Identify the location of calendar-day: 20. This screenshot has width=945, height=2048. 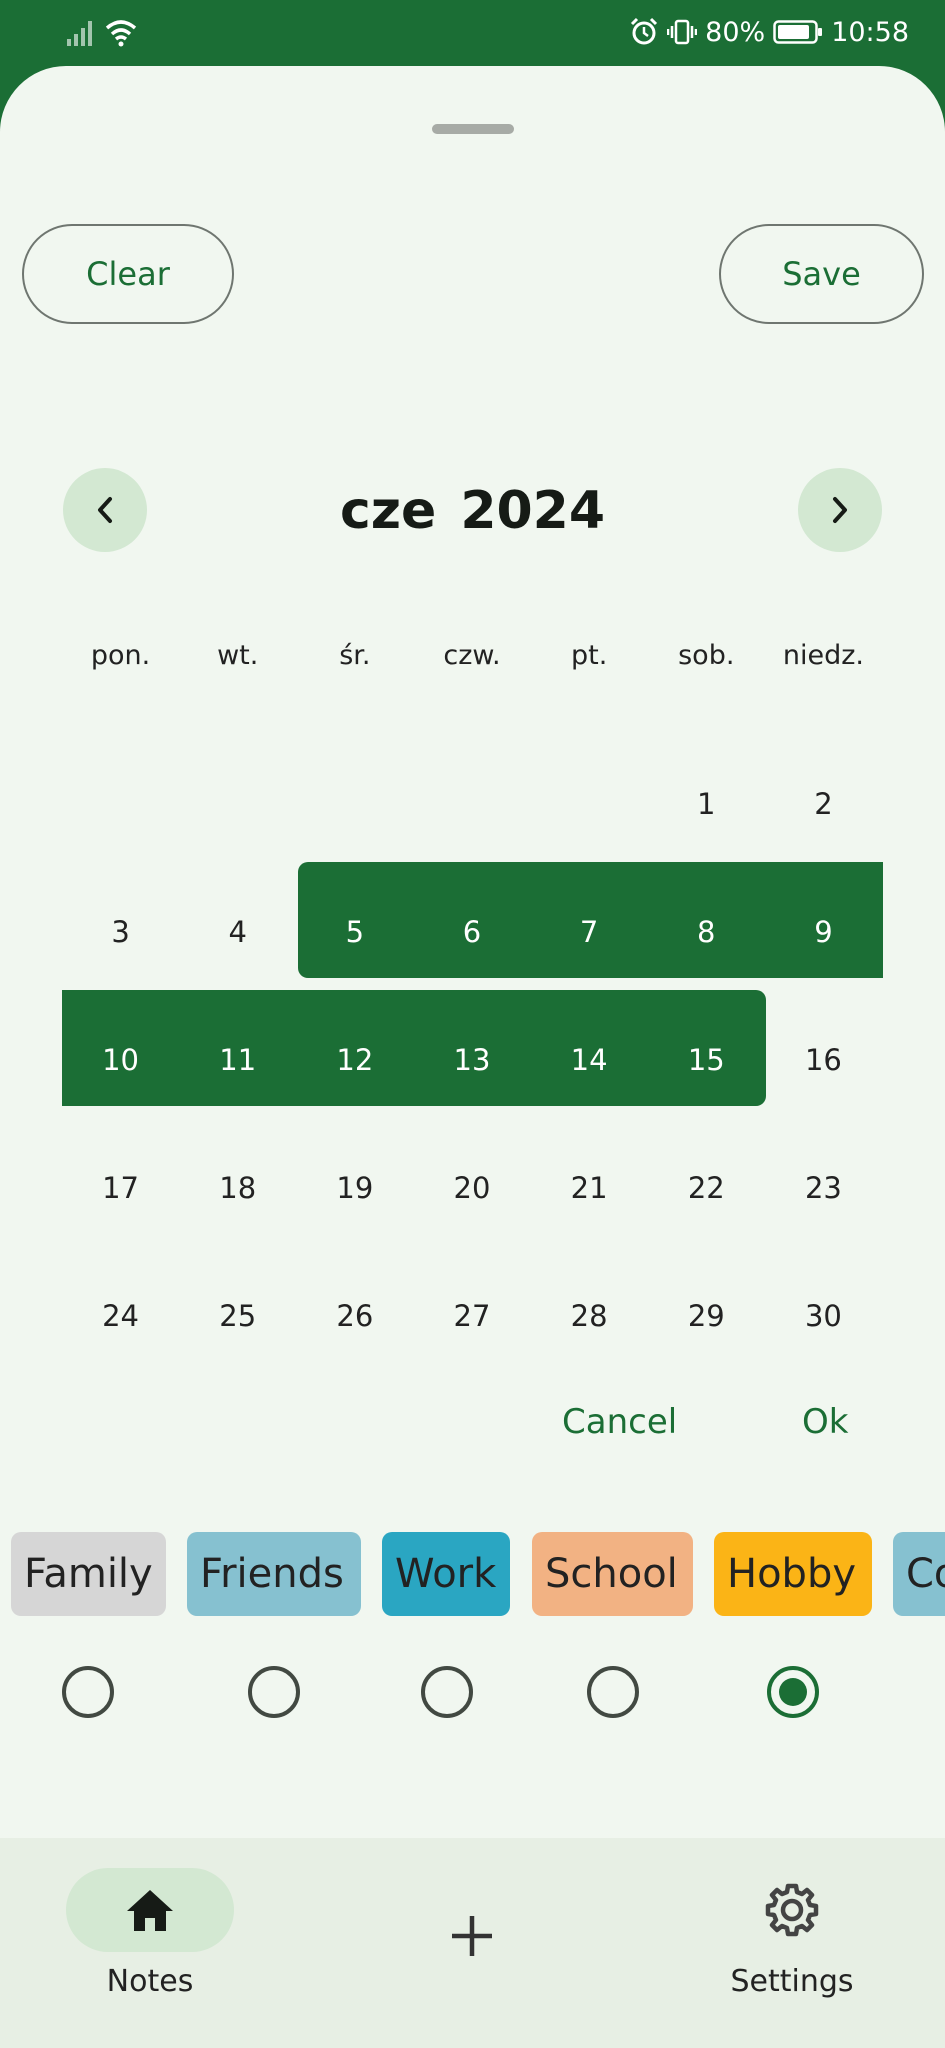
(471, 1188).